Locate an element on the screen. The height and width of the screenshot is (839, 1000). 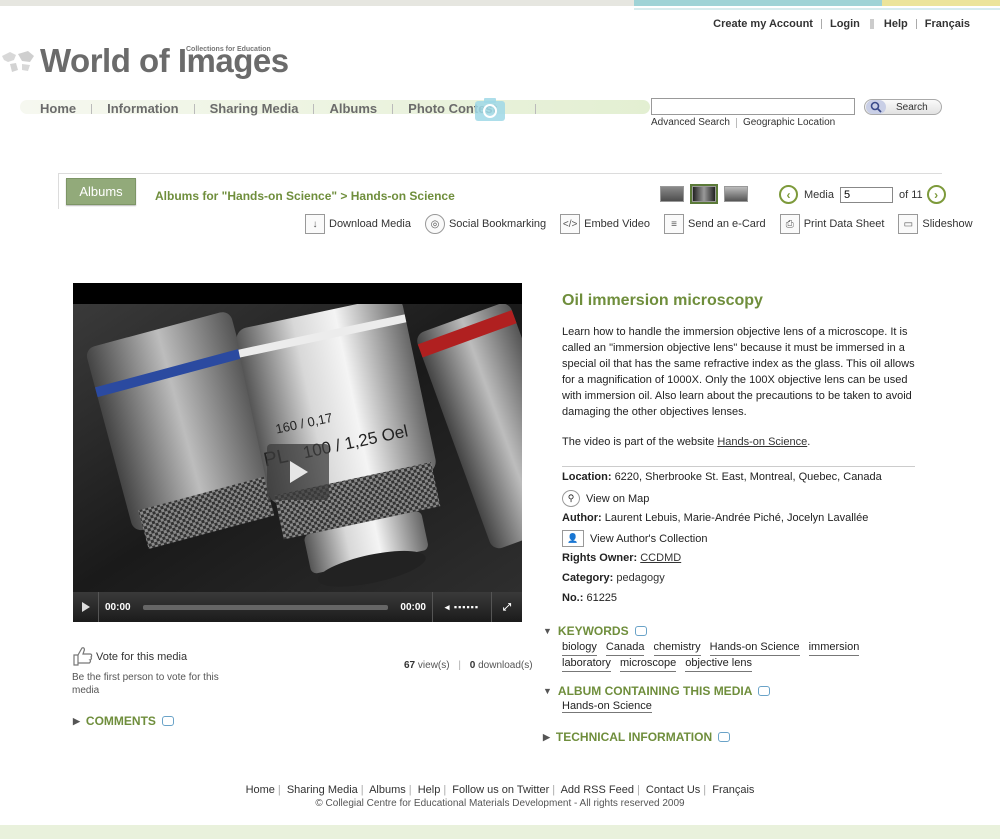
social-bookmarking-label: Social Bookmarking is located at coordinates (497, 224).